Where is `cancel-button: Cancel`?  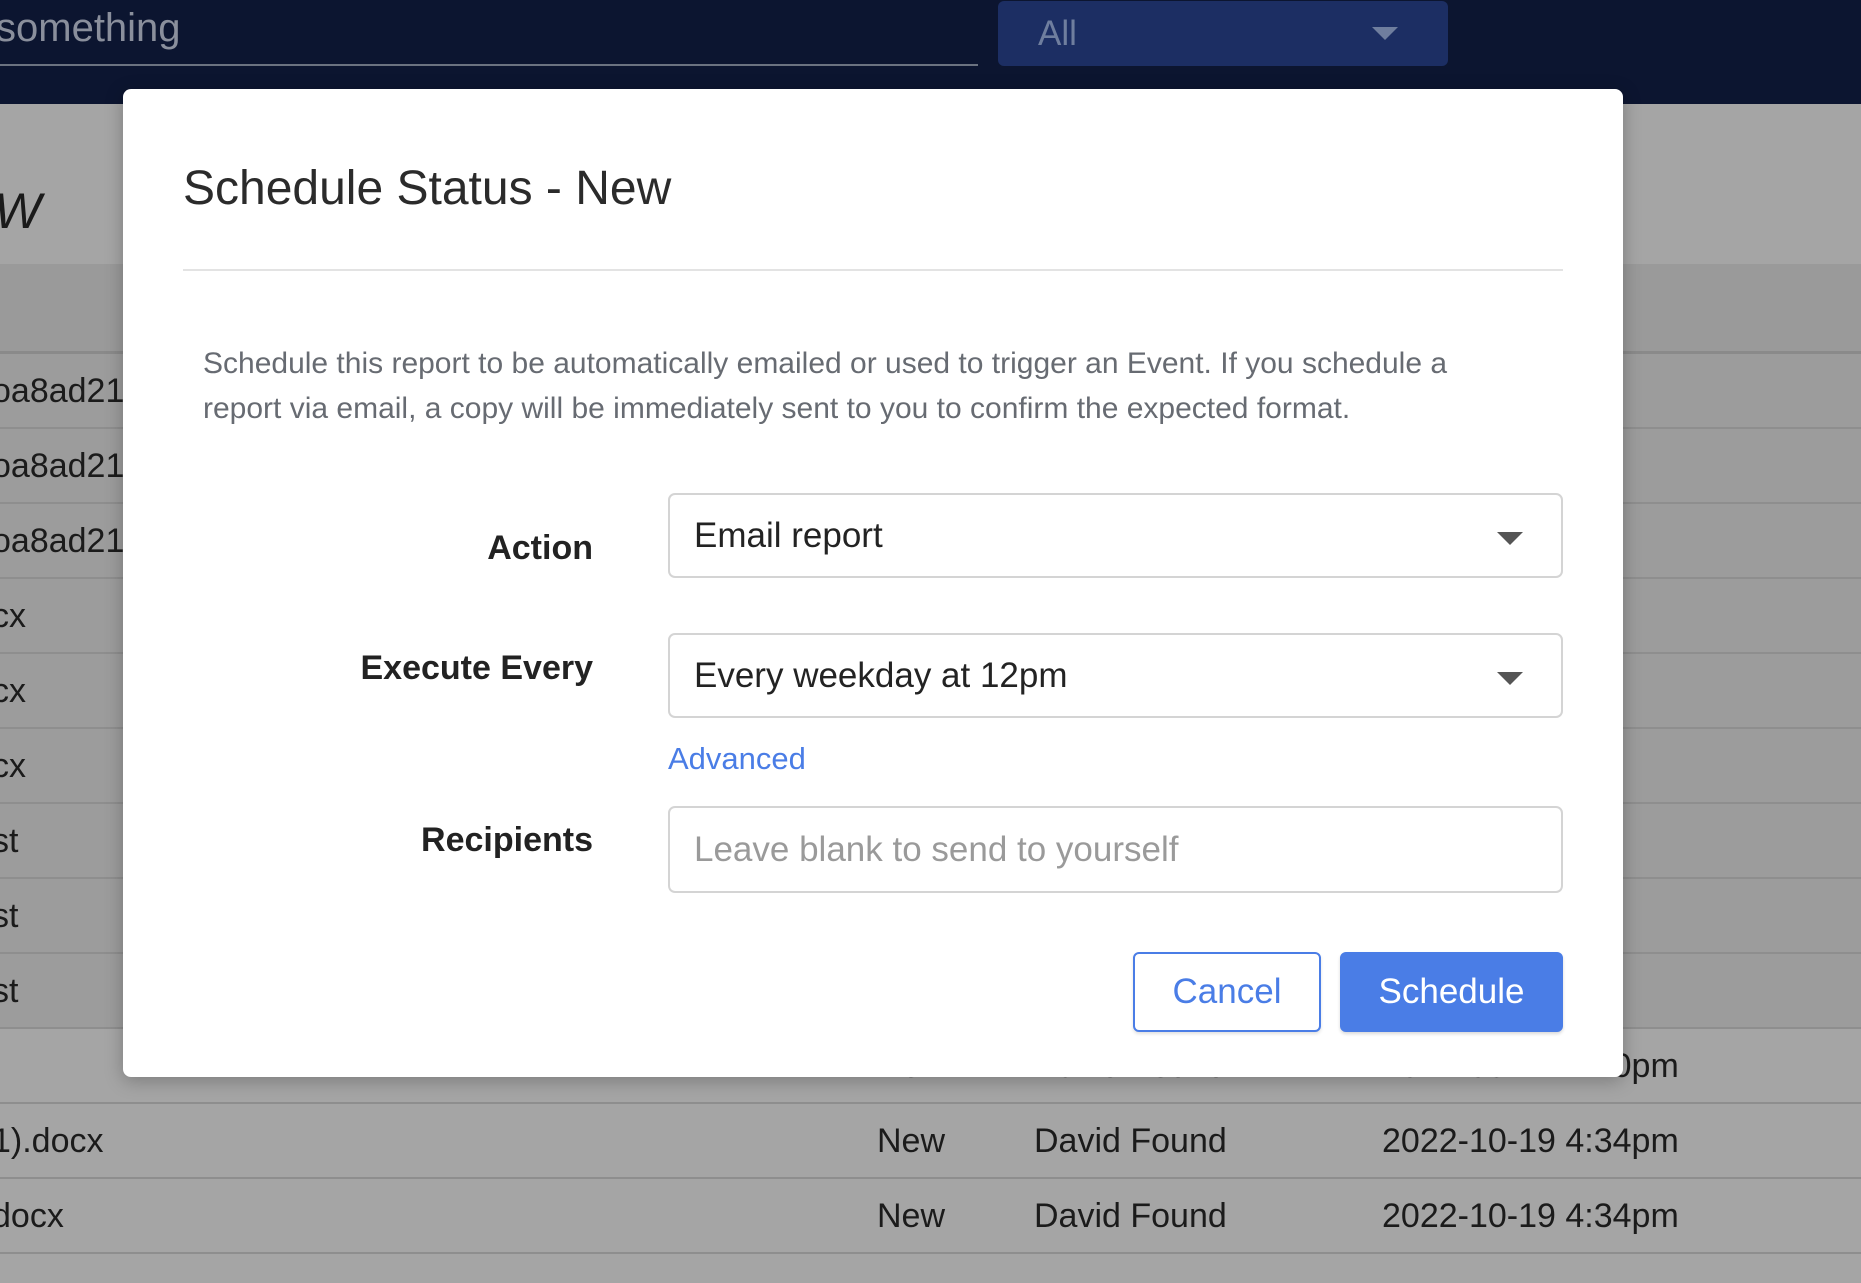 cancel-button: Cancel is located at coordinates (1227, 992).